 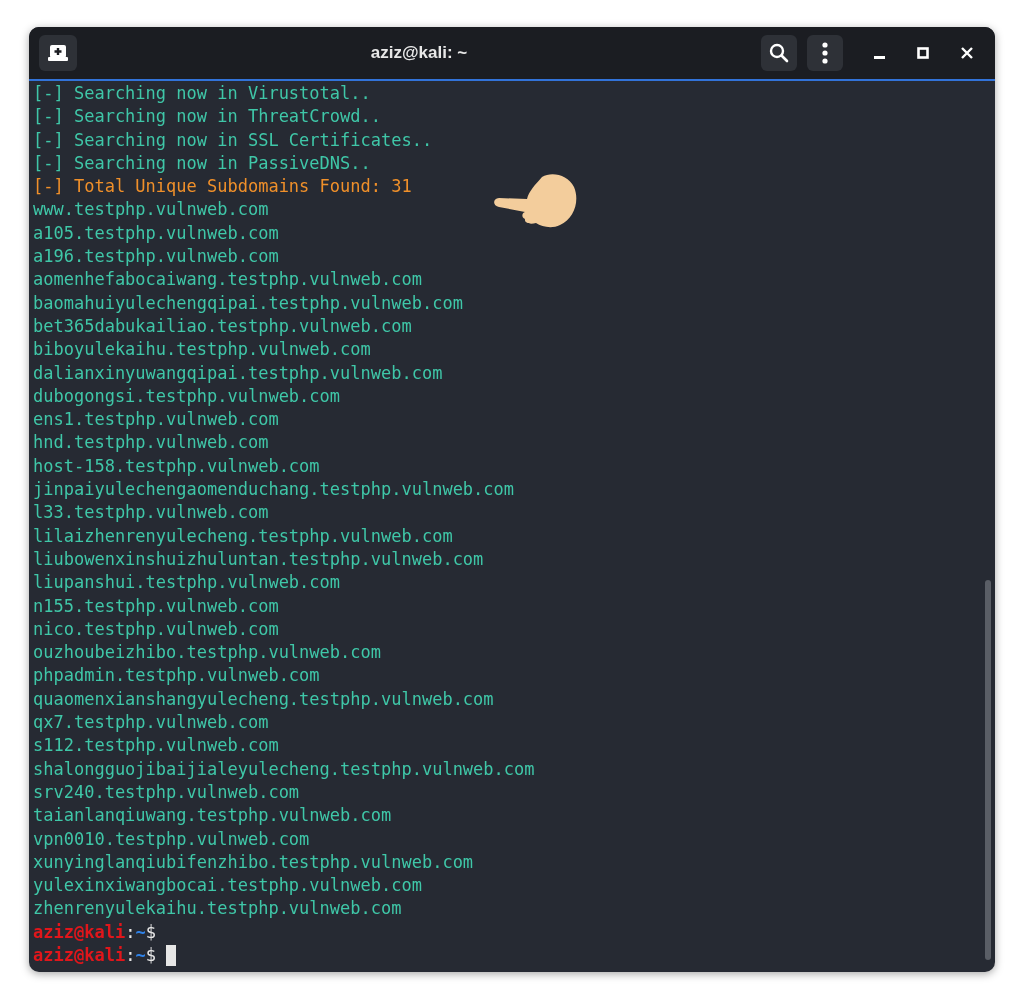 I want to click on menu-button, so click(x=825, y=53).